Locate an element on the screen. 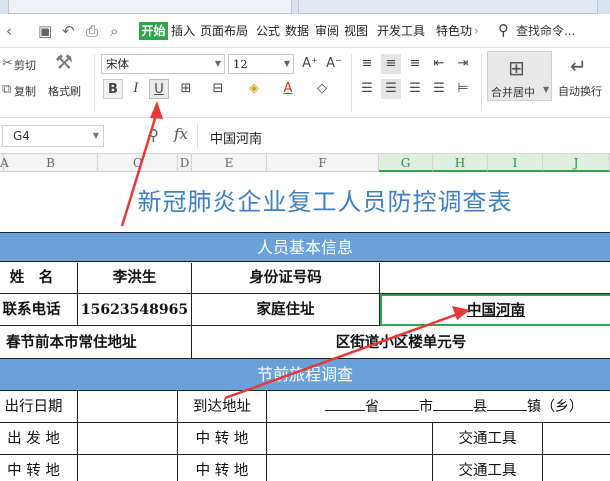 This screenshot has height=481, width=610. formula-input: 中国河南 is located at coordinates (403, 136).